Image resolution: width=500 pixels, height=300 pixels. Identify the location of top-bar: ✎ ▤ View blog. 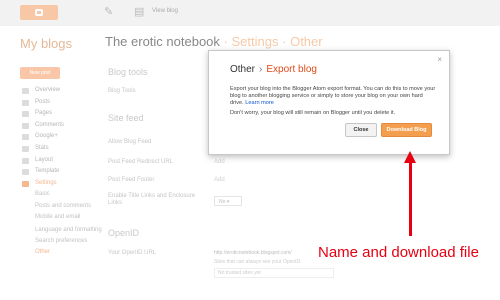
(250, 13).